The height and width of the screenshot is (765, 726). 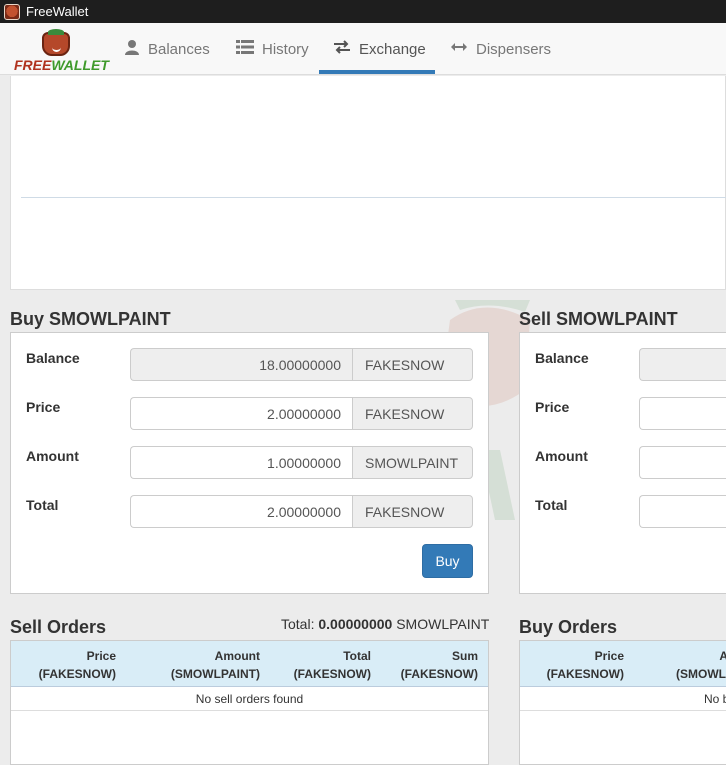 What do you see at coordinates (598, 319) in the screenshot?
I see `sell-form-title: Sell SMOWLPAINT` at bounding box center [598, 319].